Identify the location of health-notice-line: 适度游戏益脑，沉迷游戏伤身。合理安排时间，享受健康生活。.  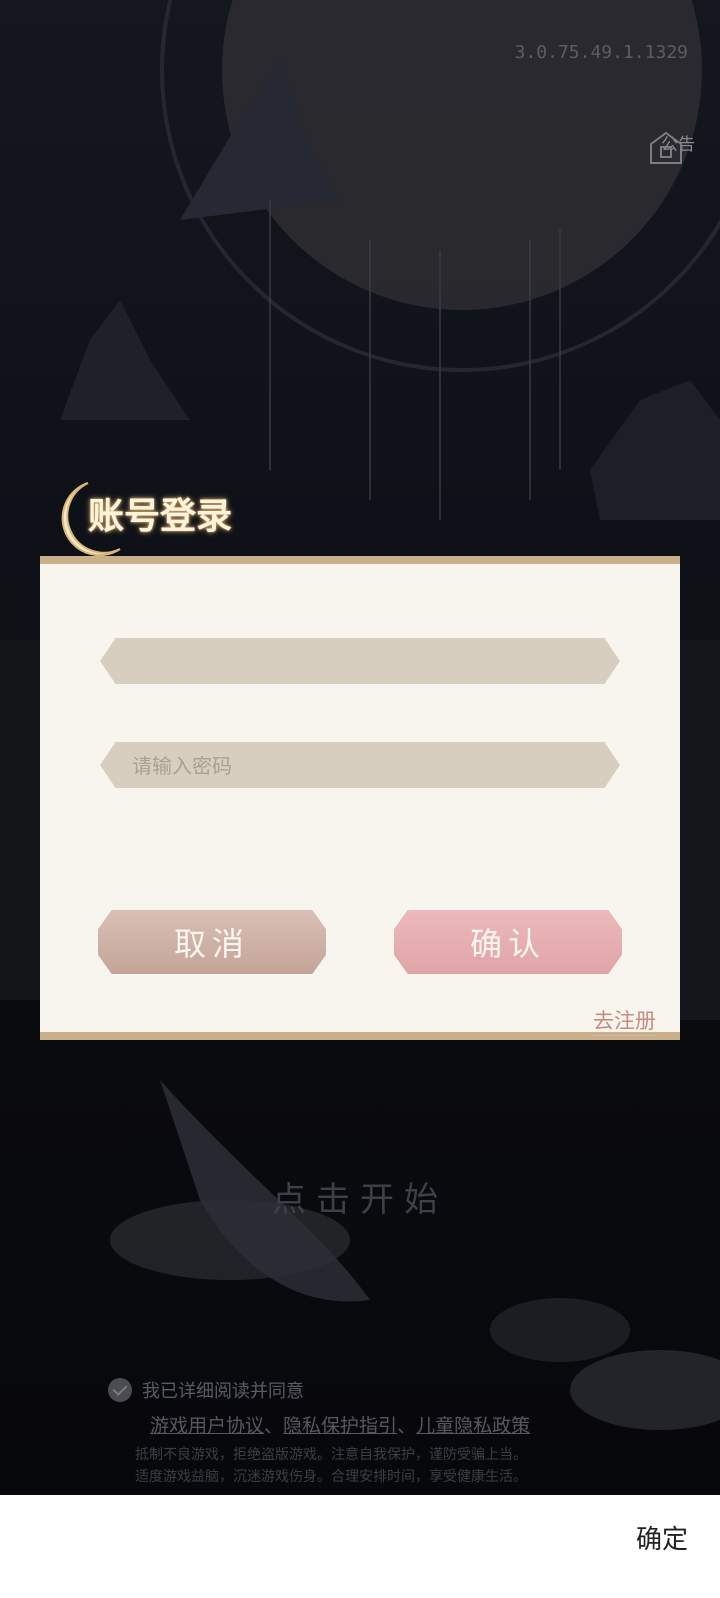
(331, 1477).